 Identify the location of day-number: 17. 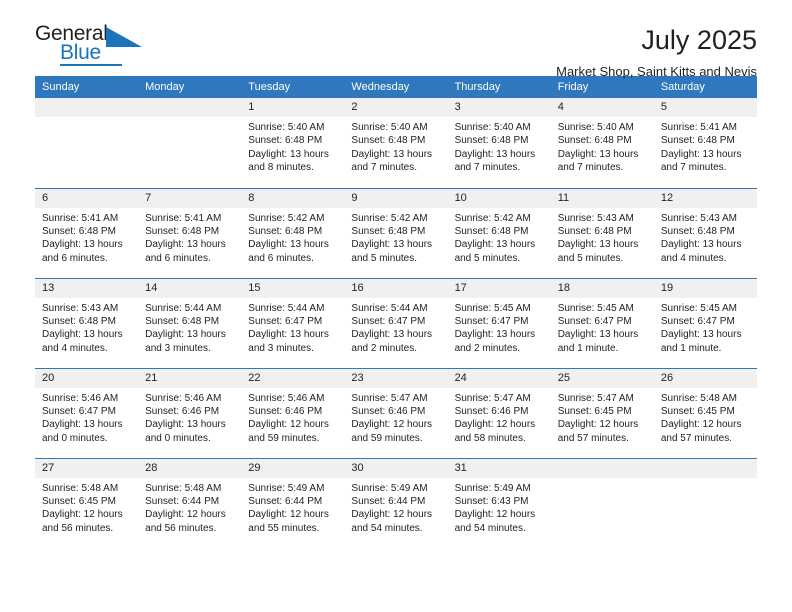
(499, 288).